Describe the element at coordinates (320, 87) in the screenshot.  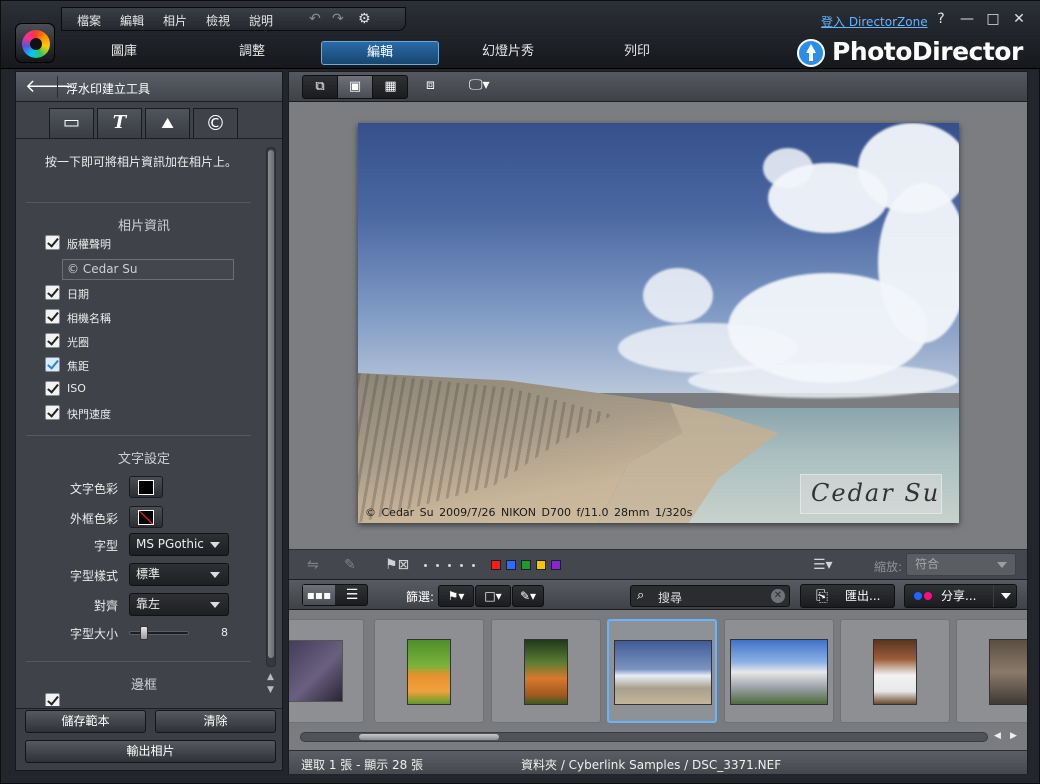
I see `compare-view-icon: ⧉` at that location.